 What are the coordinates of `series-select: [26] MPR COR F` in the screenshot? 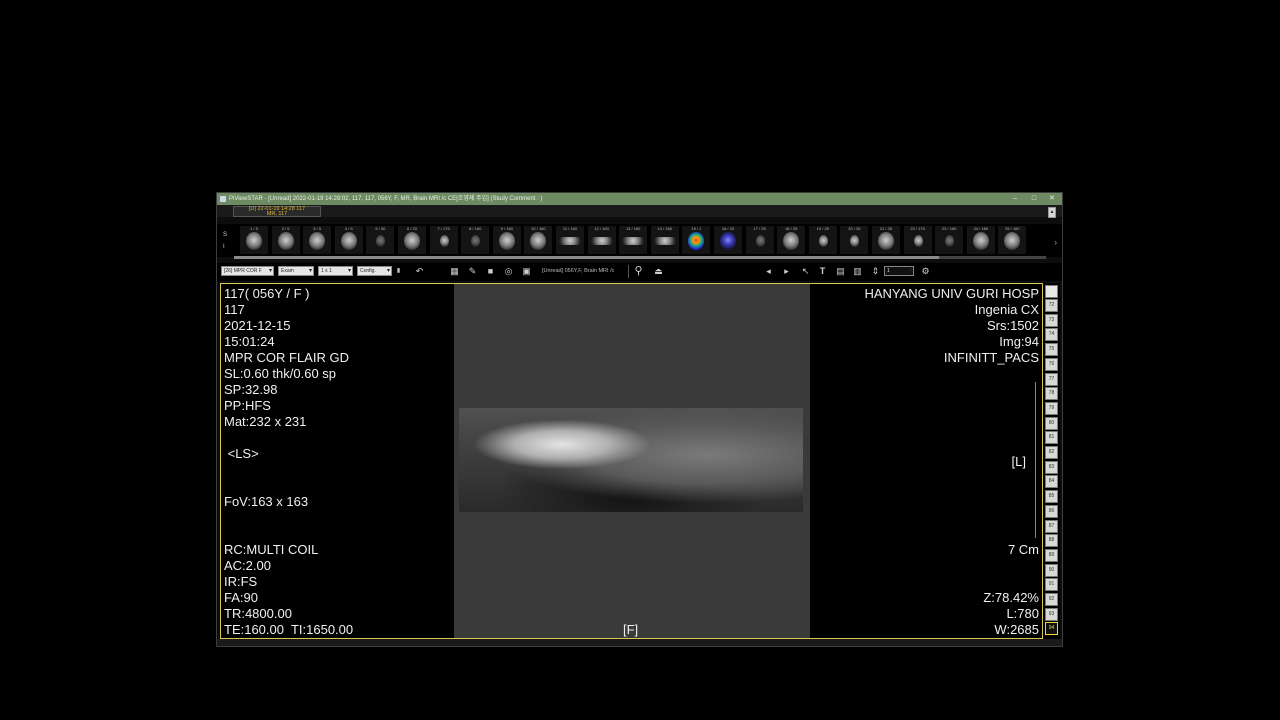 It's located at (247, 271).